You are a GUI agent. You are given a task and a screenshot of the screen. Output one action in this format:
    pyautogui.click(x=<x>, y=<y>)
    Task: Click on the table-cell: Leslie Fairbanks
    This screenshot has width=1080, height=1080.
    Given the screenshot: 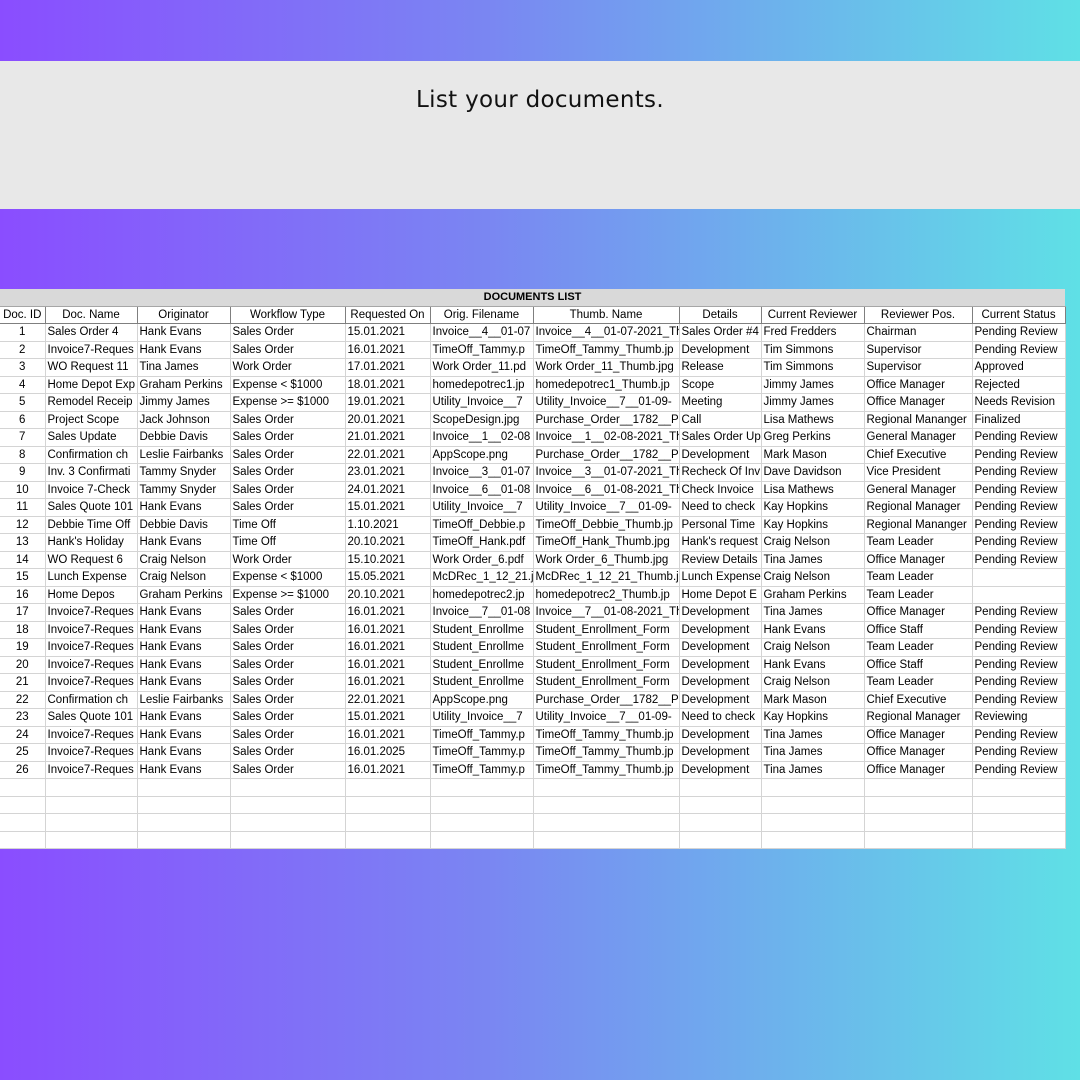 What is the action you would take?
    pyautogui.click(x=184, y=455)
    